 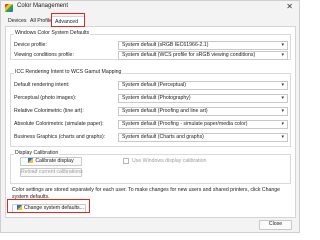 I want to click on tab-all-profiles: All Profiles, so click(x=41, y=21).